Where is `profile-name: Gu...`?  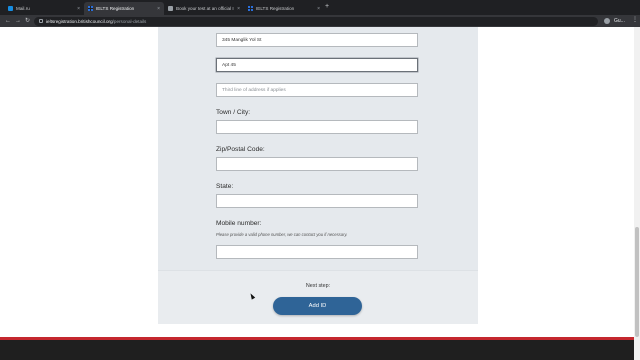 profile-name: Gu... is located at coordinates (619, 21).